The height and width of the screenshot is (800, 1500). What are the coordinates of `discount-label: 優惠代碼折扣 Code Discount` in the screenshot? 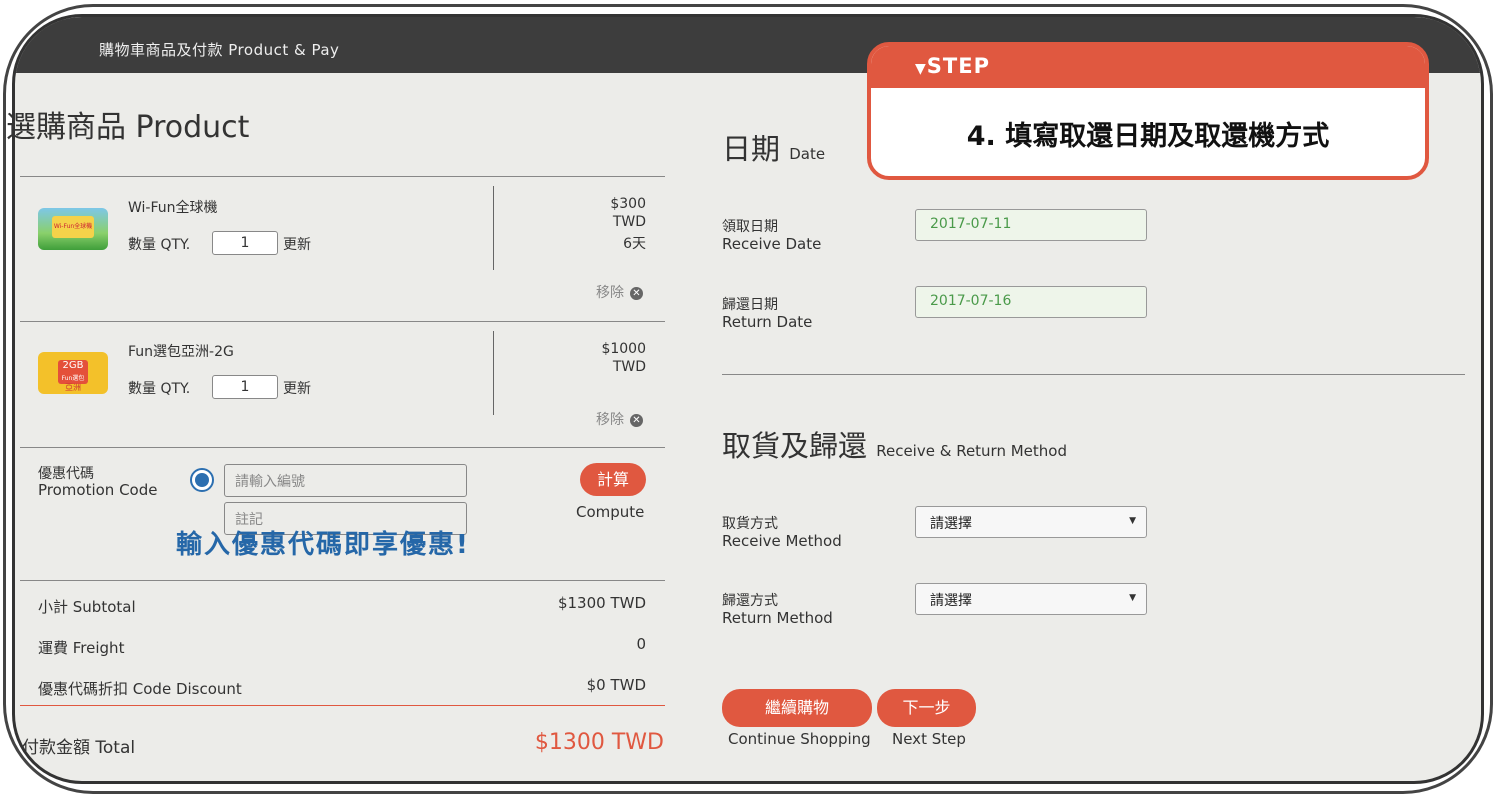 It's located at (140, 689).